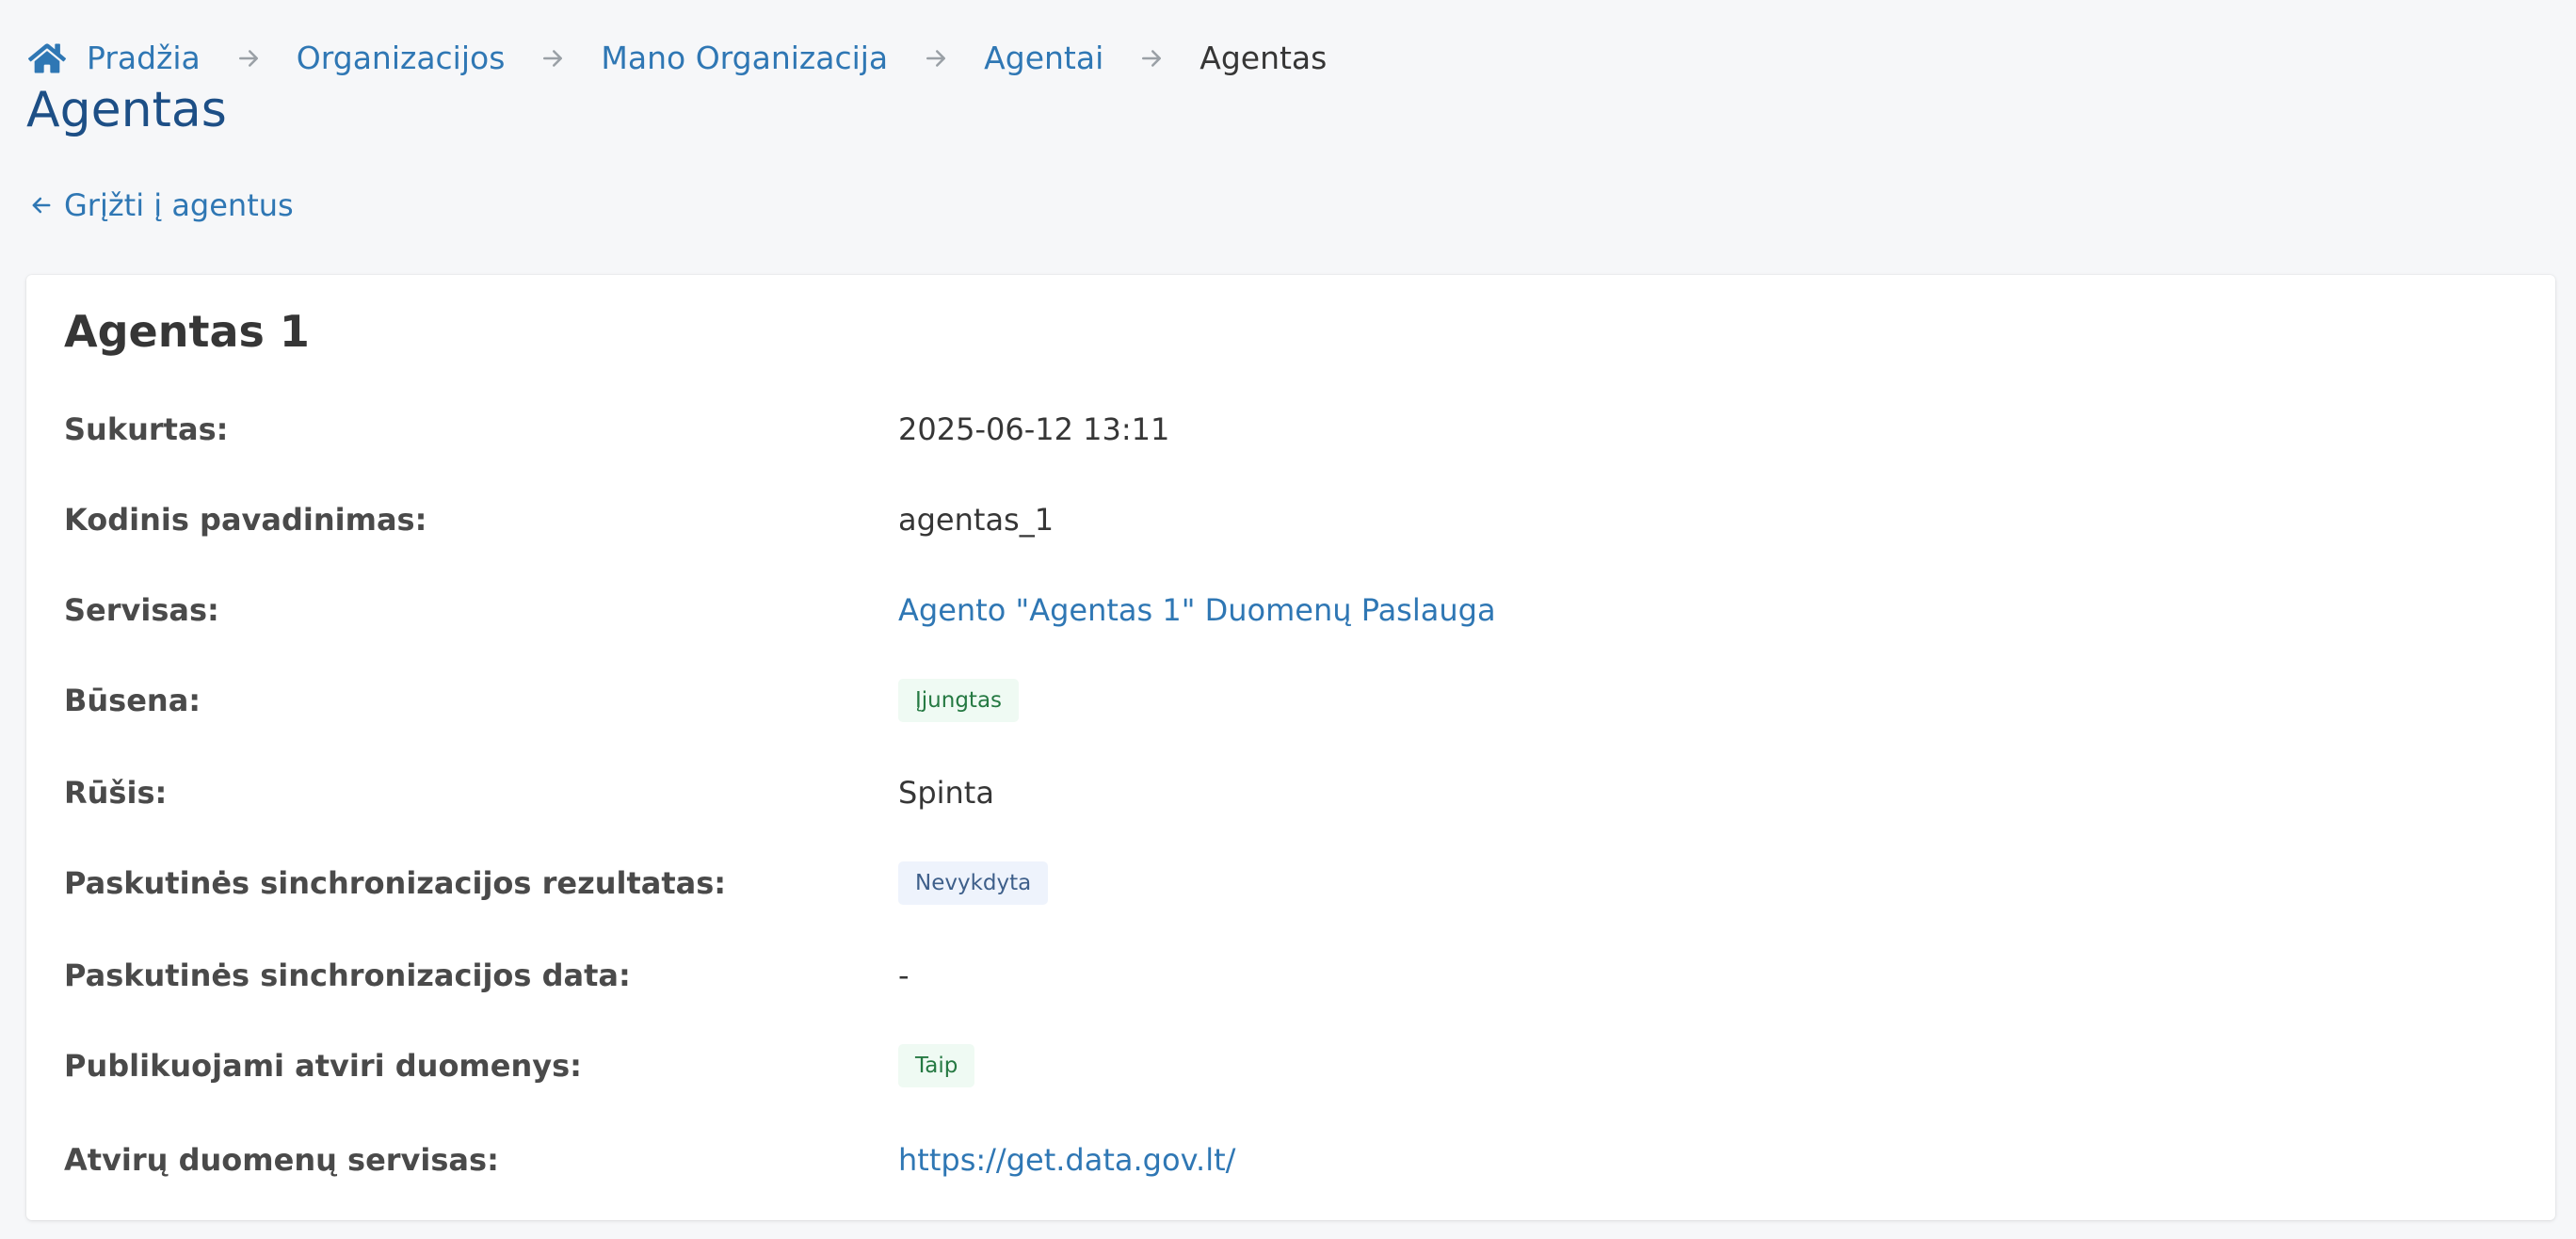  Describe the element at coordinates (1291, 701) in the screenshot. I see `field-status: Būsena: Įjungtas` at that location.